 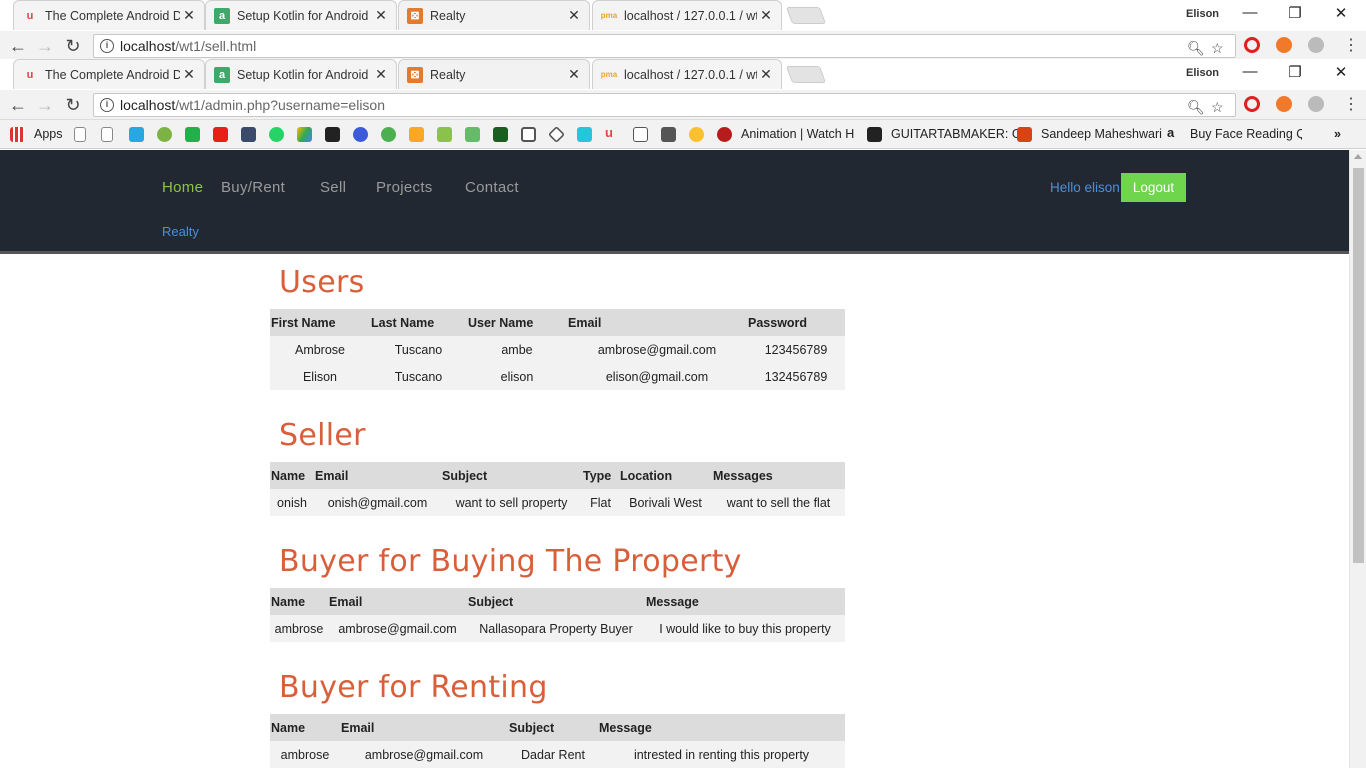 What do you see at coordinates (956, 134) in the screenshot?
I see `bookmark-guitartabmaker: GUITARTABMAKER: G` at bounding box center [956, 134].